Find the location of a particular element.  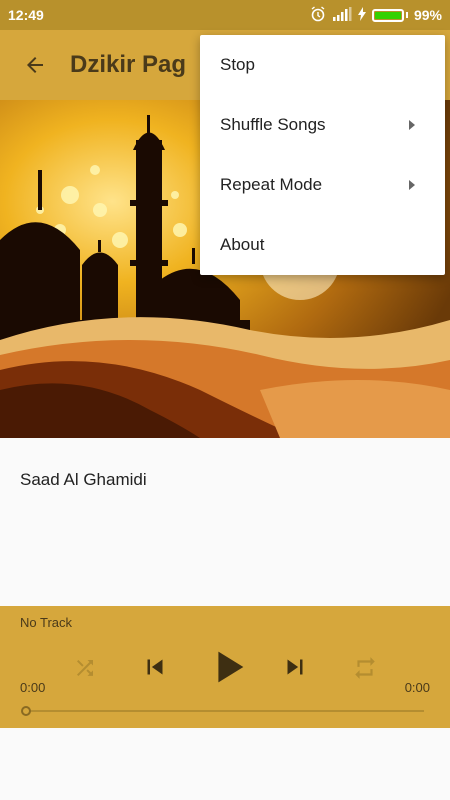

repeat-button is located at coordinates (365, 668).